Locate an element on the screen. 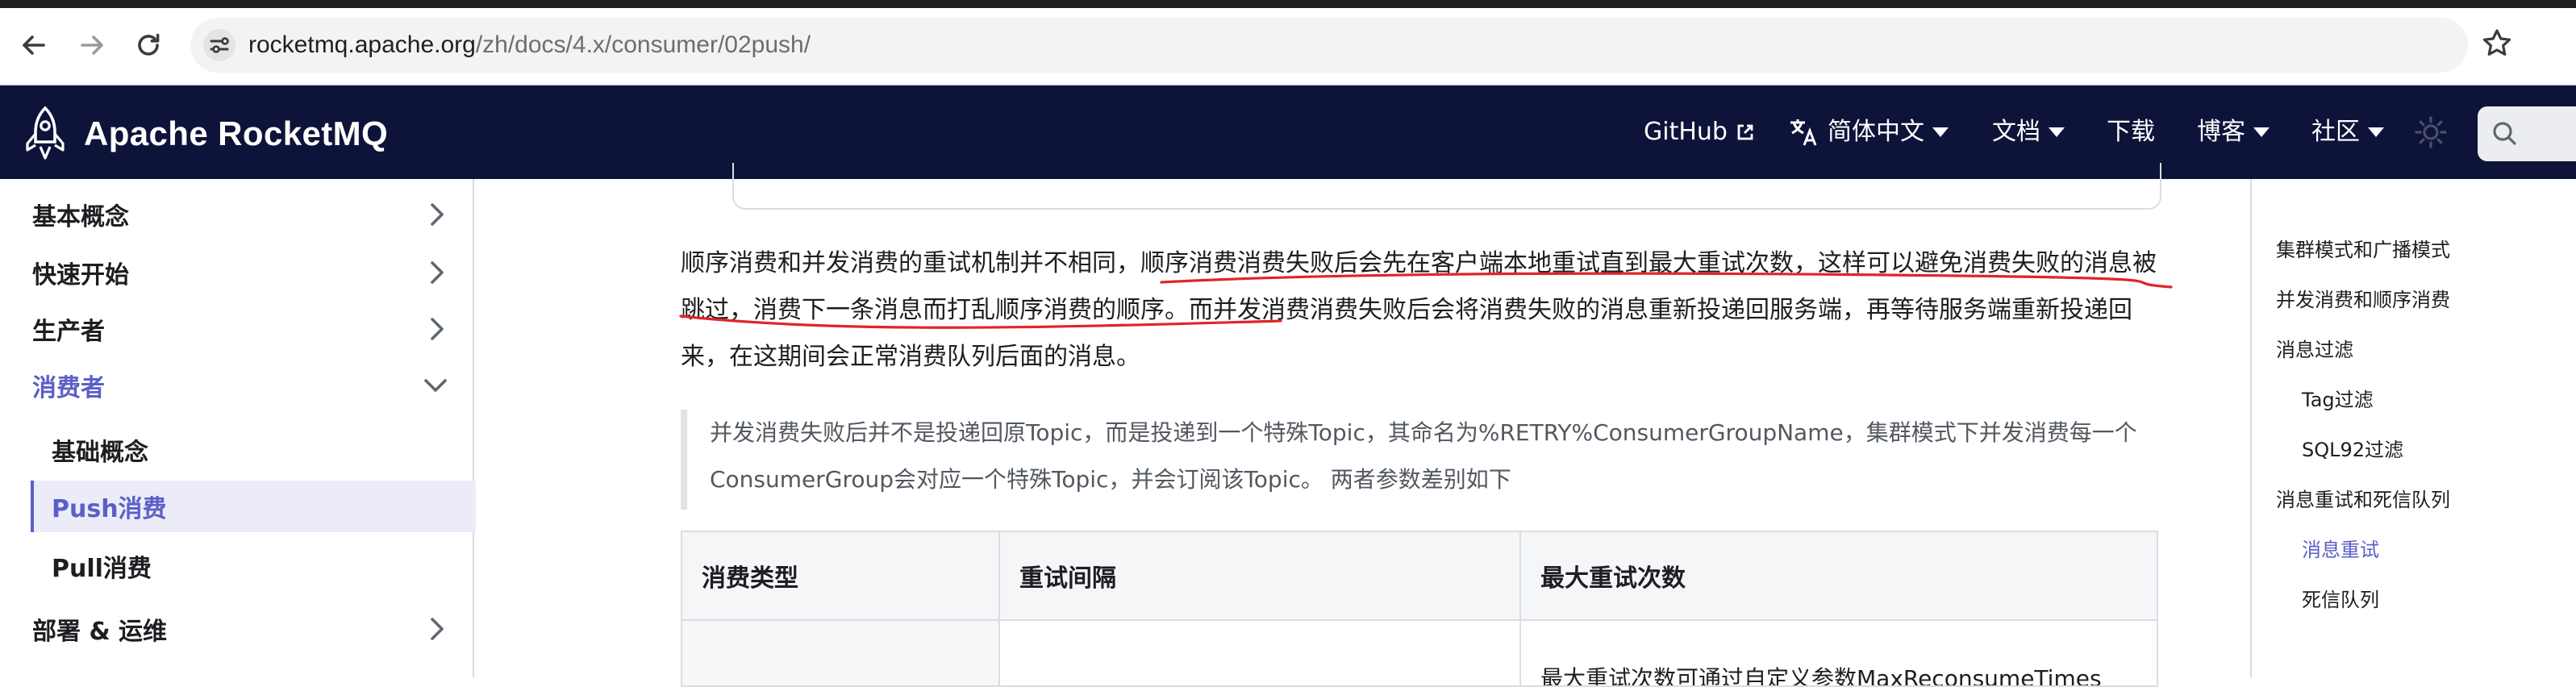 The width and height of the screenshot is (2576, 687). brand-link: Apache RocketMQ is located at coordinates (205, 134).